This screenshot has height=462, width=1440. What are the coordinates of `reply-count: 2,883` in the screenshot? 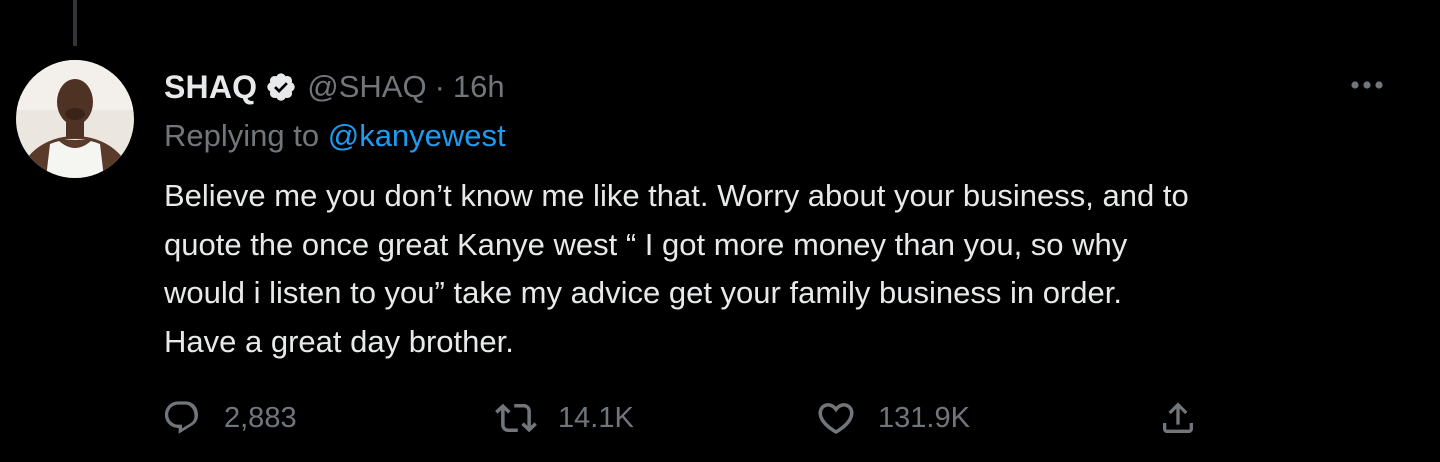 It's located at (260, 417).